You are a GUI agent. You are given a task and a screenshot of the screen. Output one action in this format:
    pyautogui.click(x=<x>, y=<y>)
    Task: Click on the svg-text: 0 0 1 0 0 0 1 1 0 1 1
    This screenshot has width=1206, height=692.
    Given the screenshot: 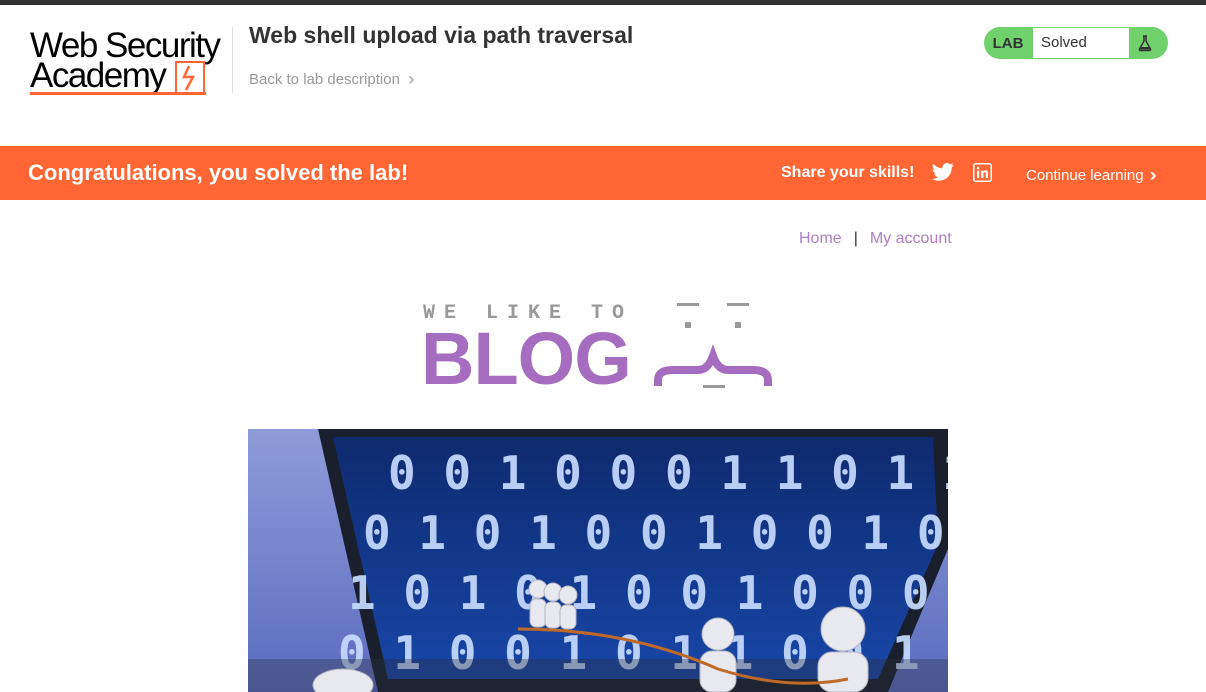 What is the action you would take?
    pyautogui.click(x=668, y=473)
    